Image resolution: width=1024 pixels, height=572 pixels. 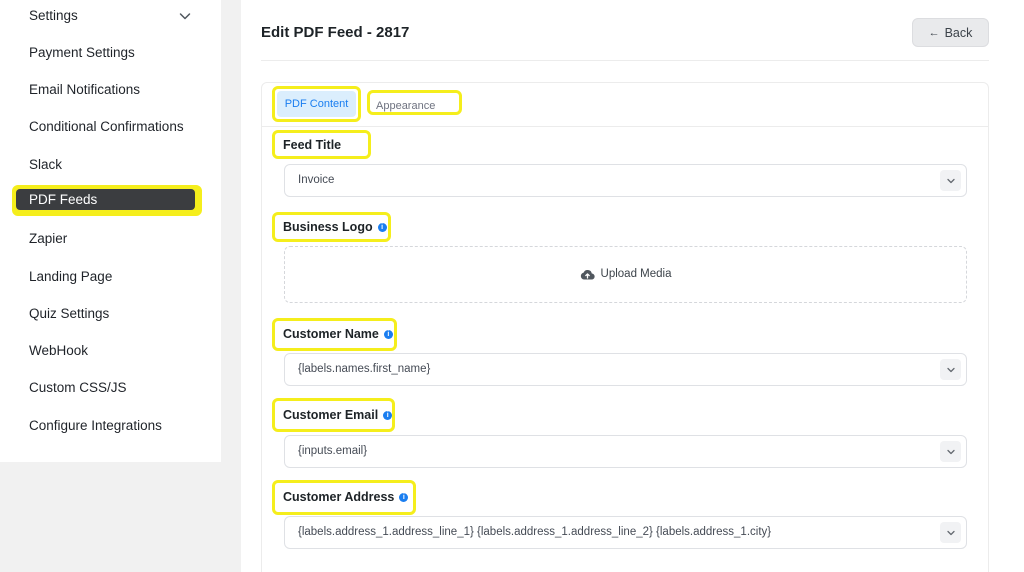 I want to click on feed-title-label: Feed Title, so click(x=312, y=145).